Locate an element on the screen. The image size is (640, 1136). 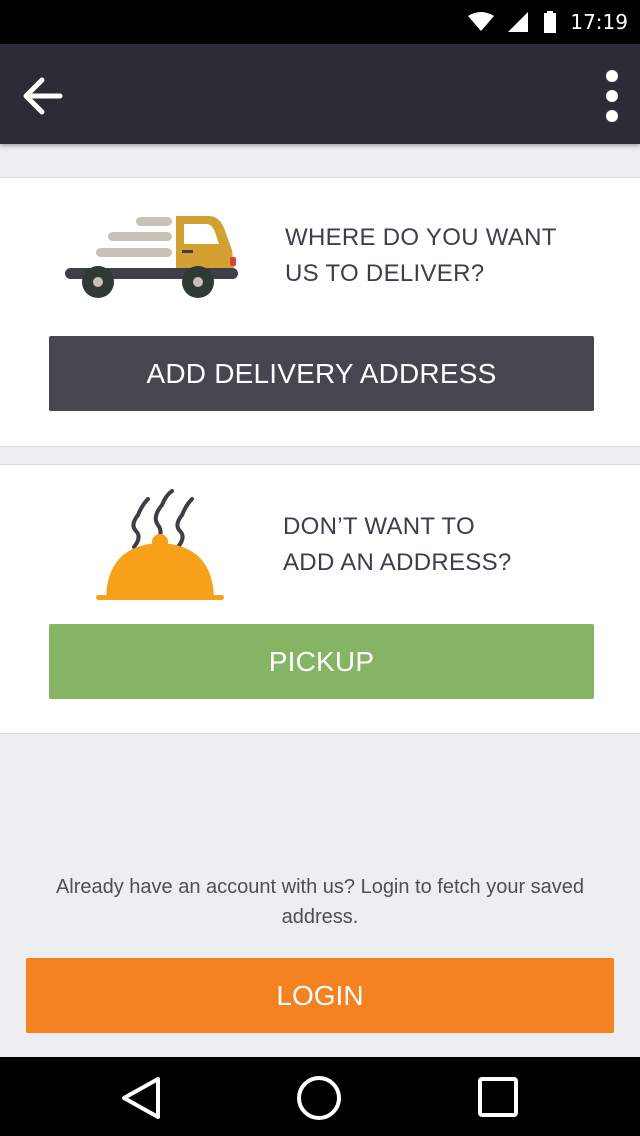
nav-back-button is located at coordinates (143, 1098).